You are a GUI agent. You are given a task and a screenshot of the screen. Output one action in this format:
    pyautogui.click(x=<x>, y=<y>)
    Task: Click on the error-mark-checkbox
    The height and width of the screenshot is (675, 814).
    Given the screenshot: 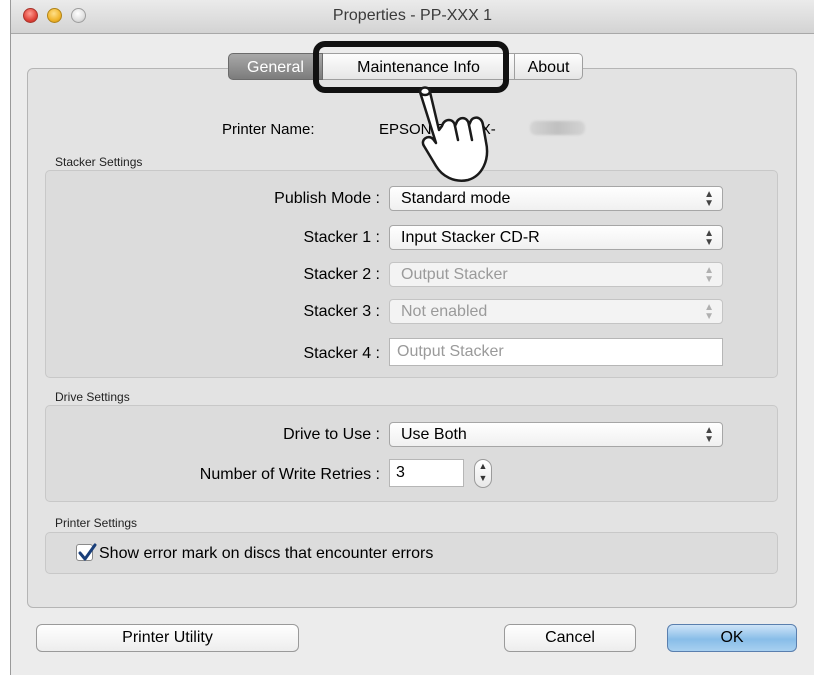 What is the action you would take?
    pyautogui.click(x=86, y=552)
    